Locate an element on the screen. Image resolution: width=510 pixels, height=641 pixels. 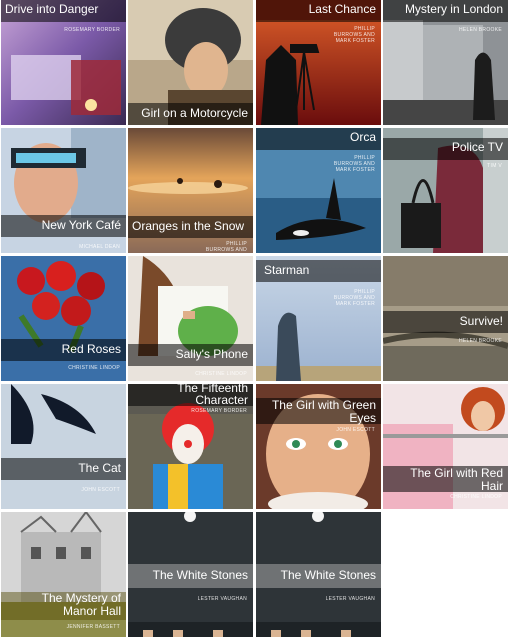
book-tile-the-white-stones-2: The White Stones LESTER VAUGHAN is located at coordinates (318, 574).